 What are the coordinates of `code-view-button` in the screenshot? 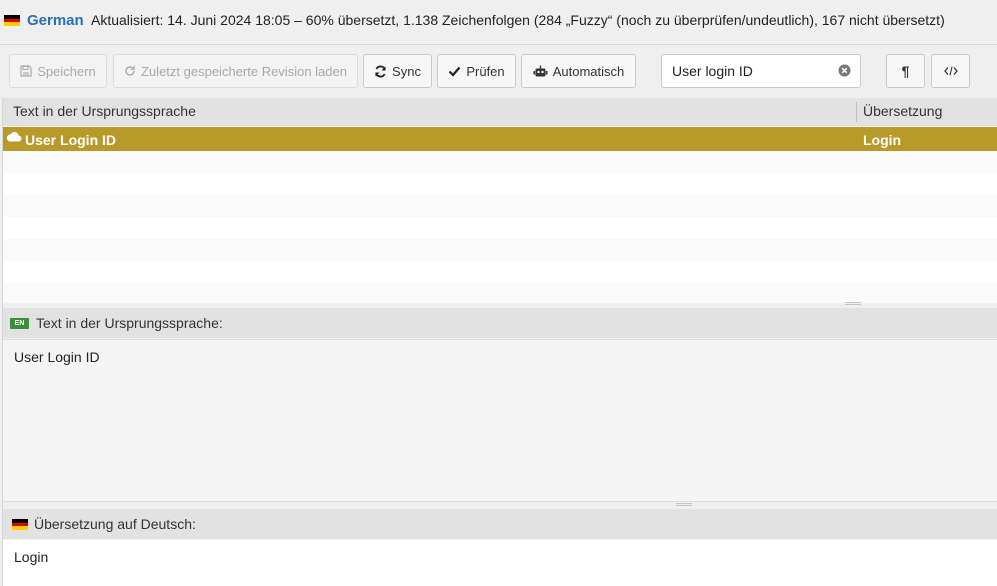 It's located at (950, 71).